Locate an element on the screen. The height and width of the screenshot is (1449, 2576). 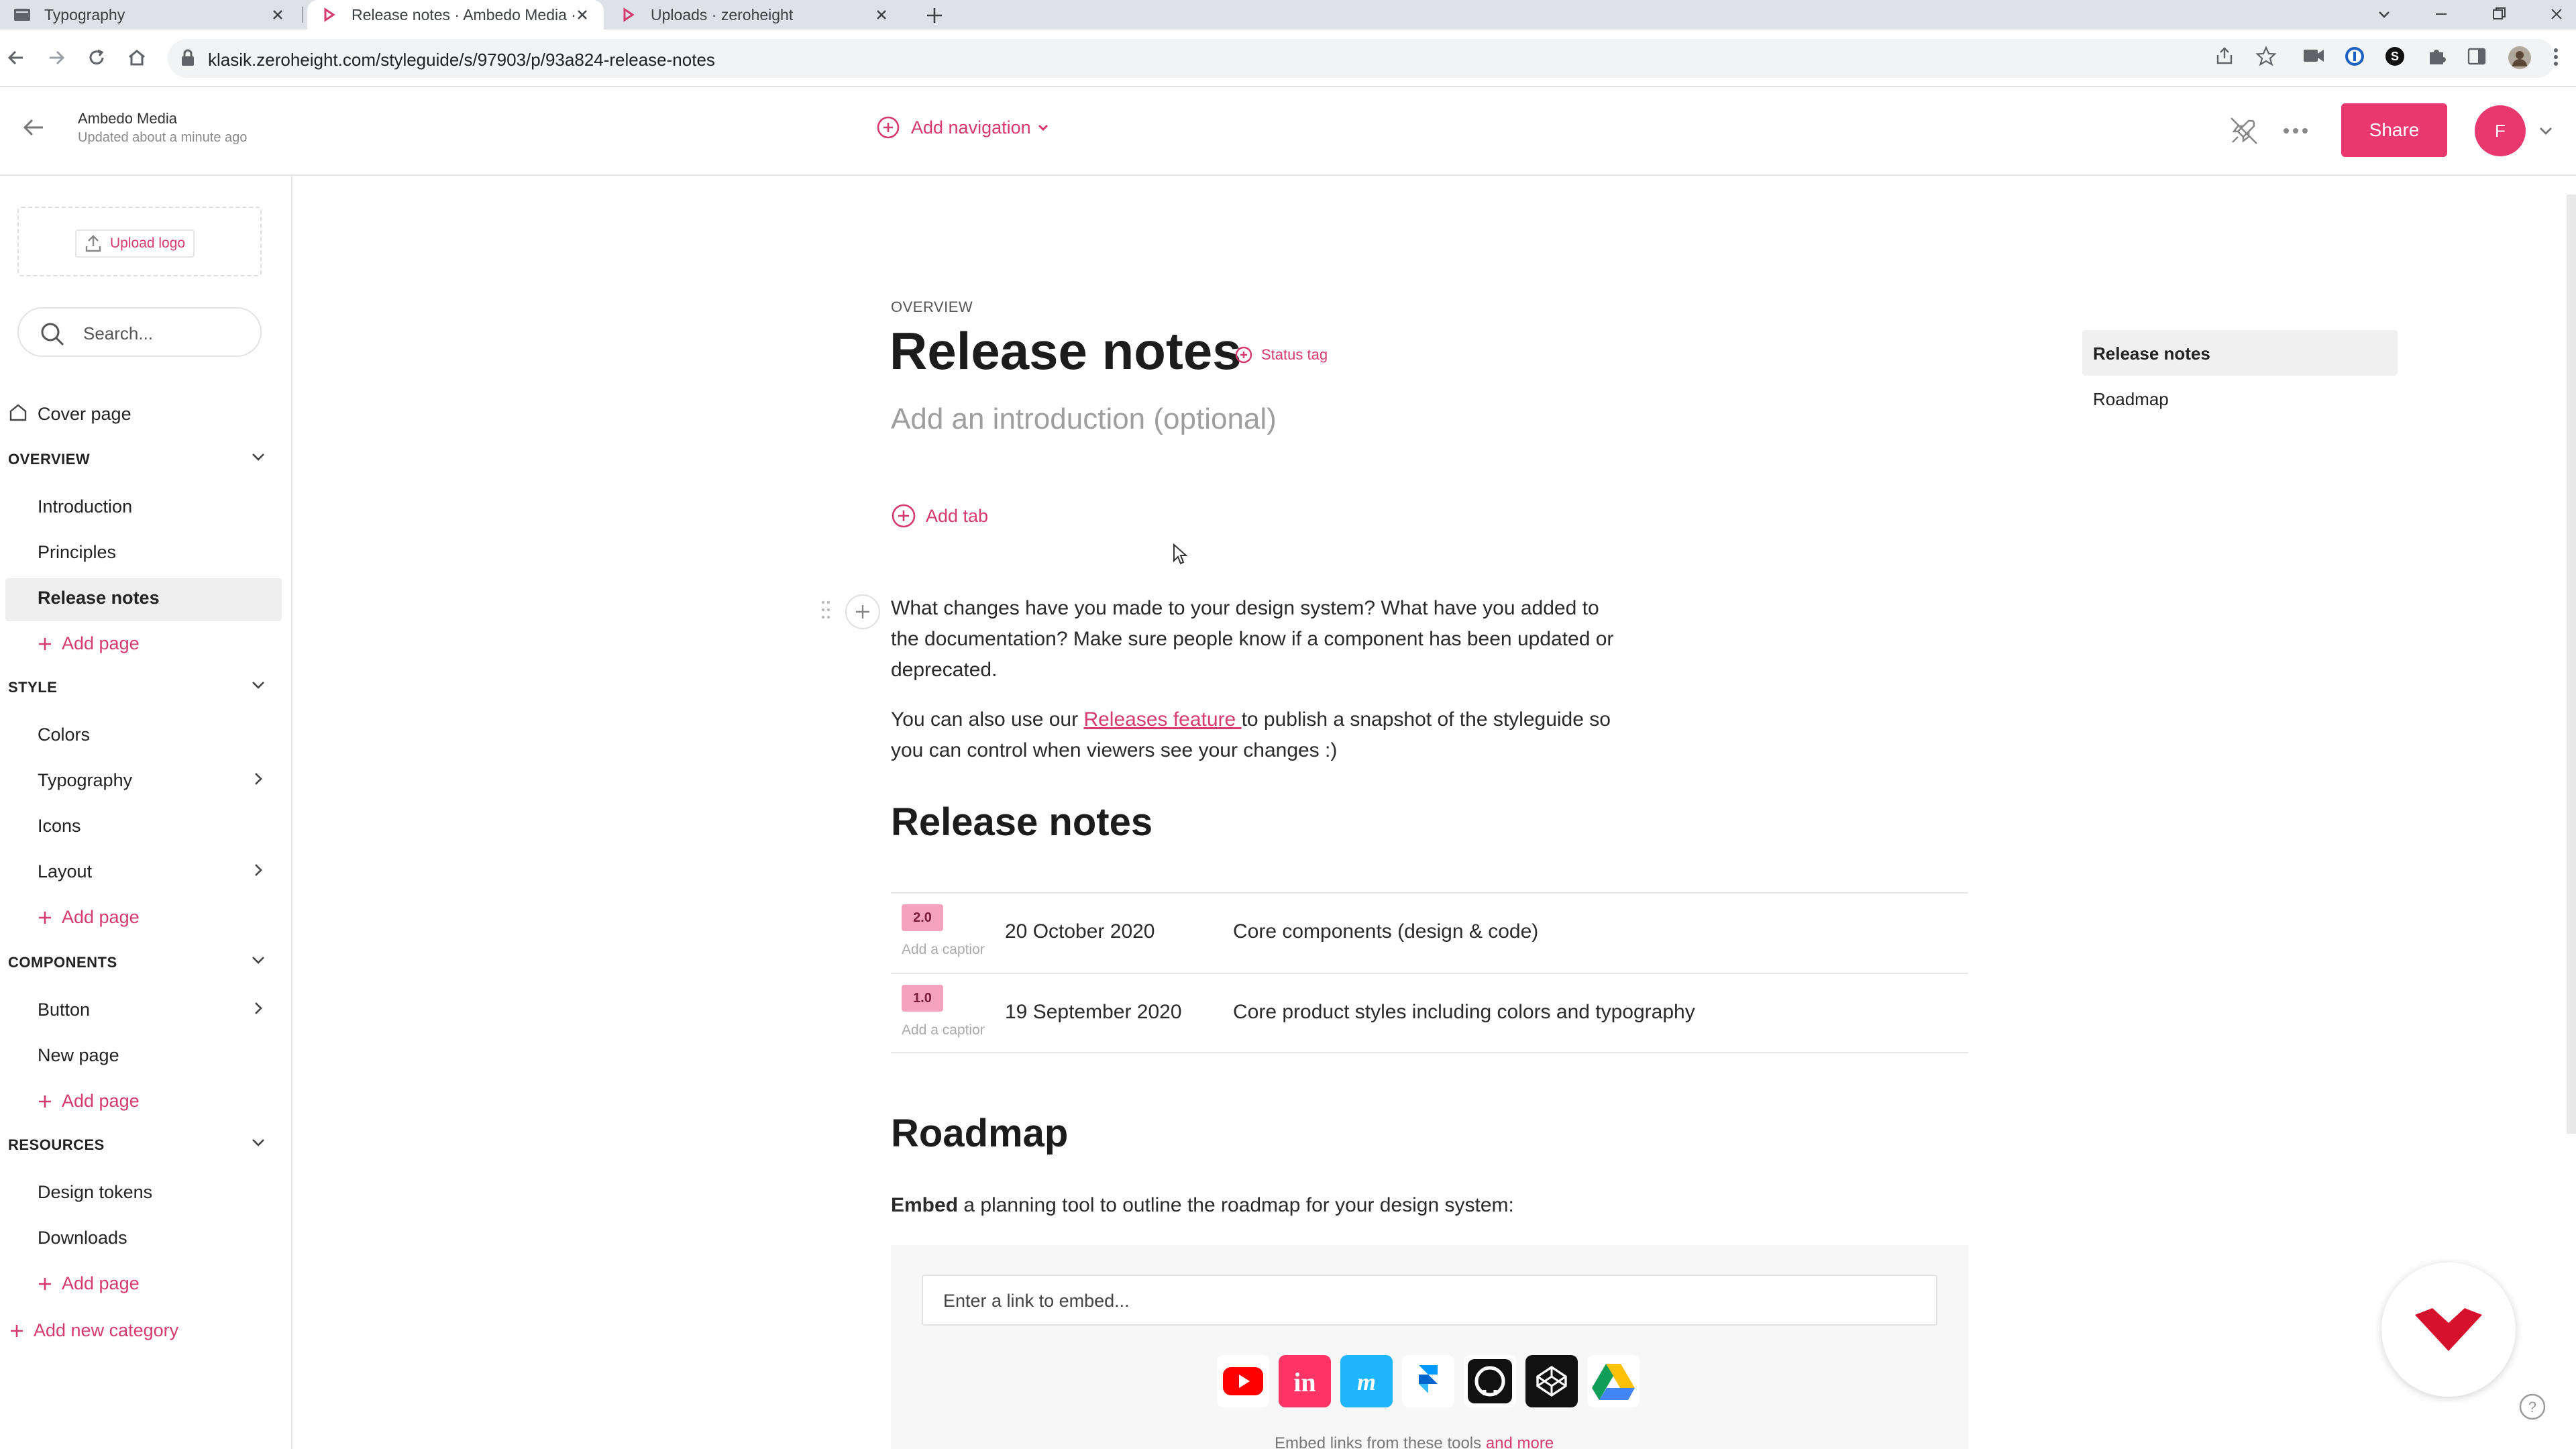
extension-s-icon: S is located at coordinates (2396, 58).